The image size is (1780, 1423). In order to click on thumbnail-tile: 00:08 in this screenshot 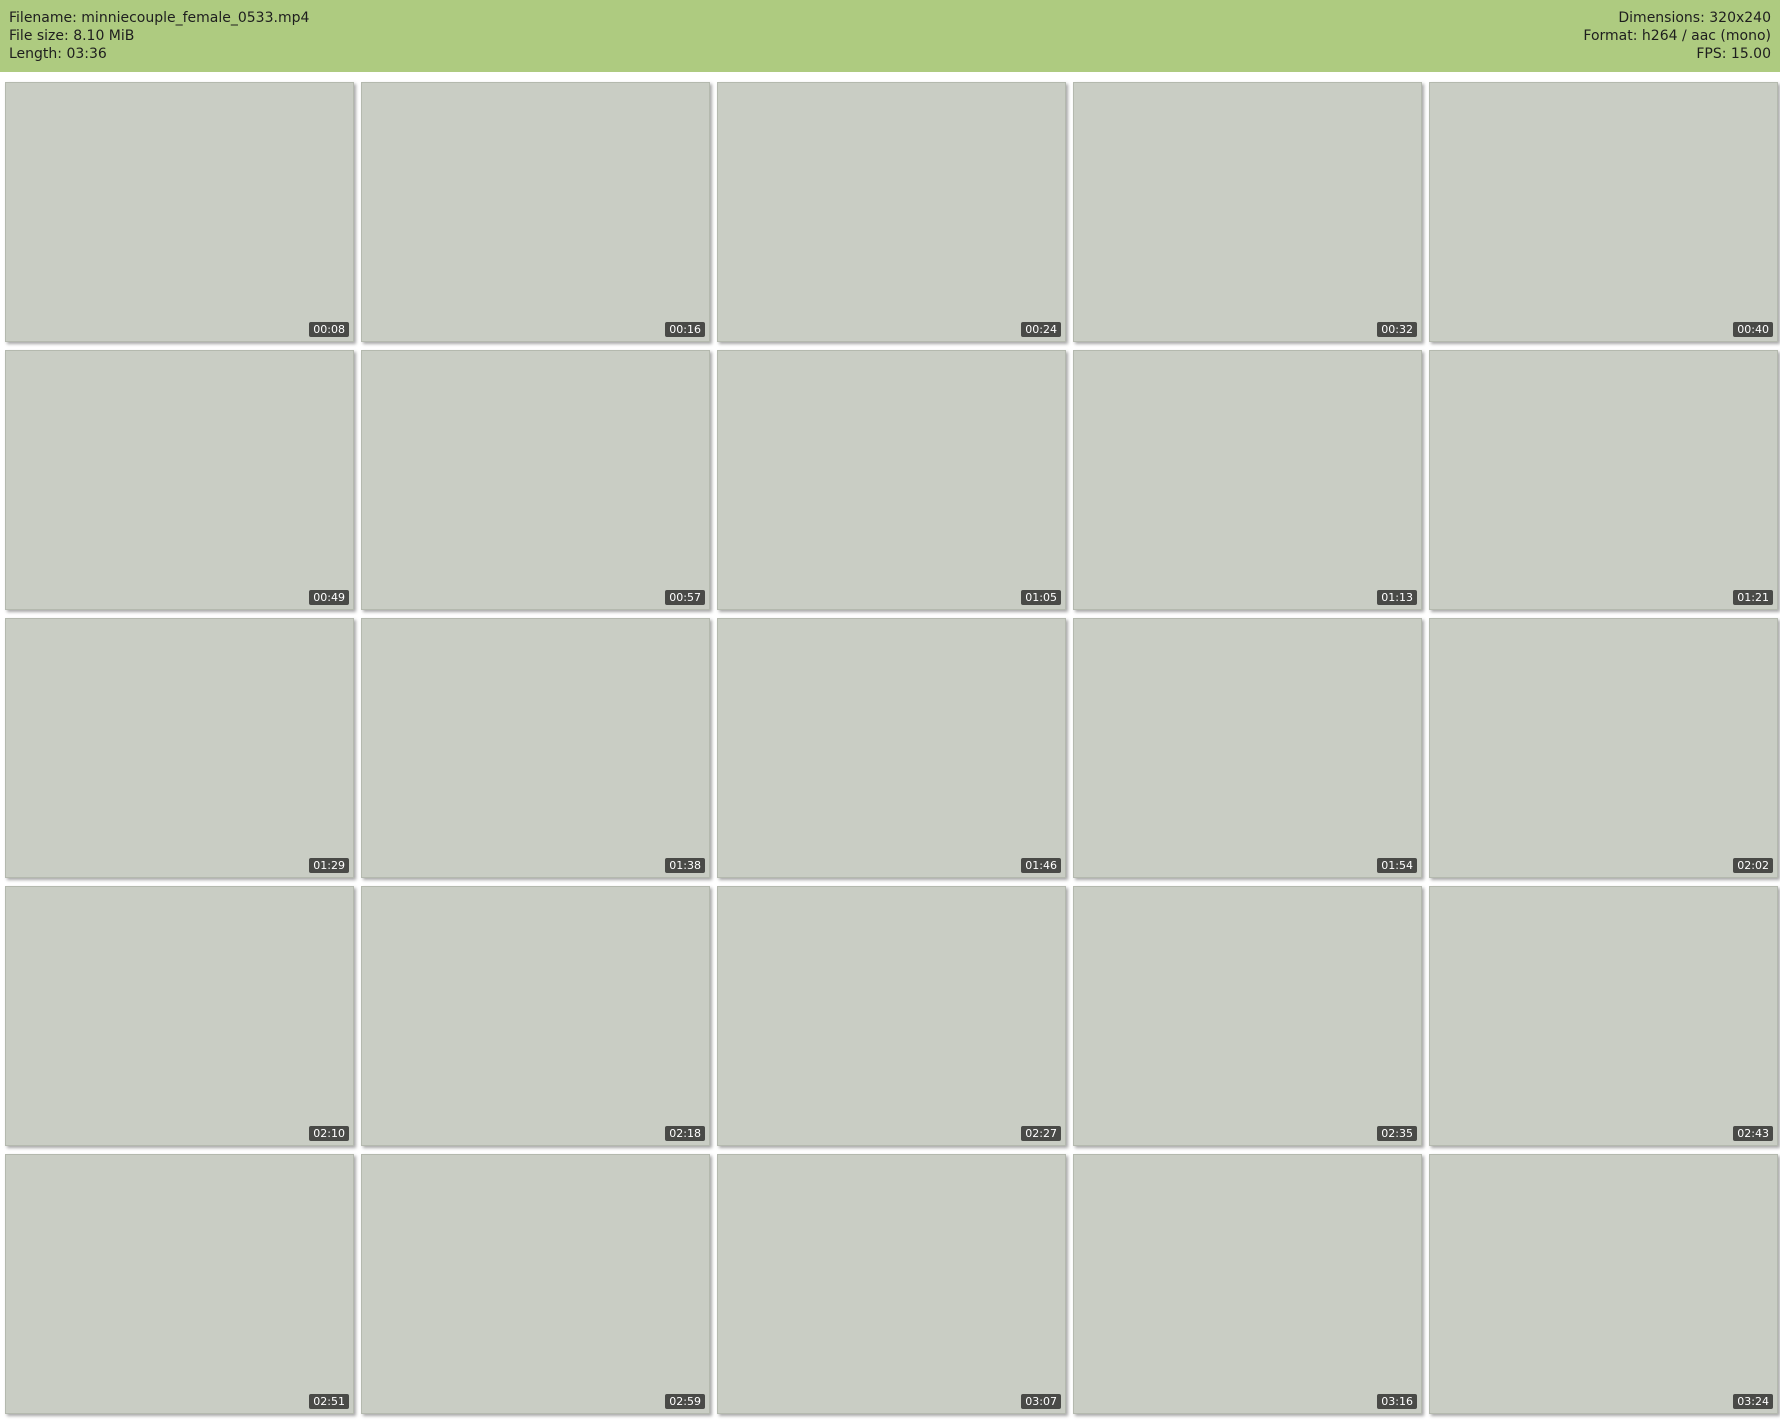, I will do `click(179, 212)`.